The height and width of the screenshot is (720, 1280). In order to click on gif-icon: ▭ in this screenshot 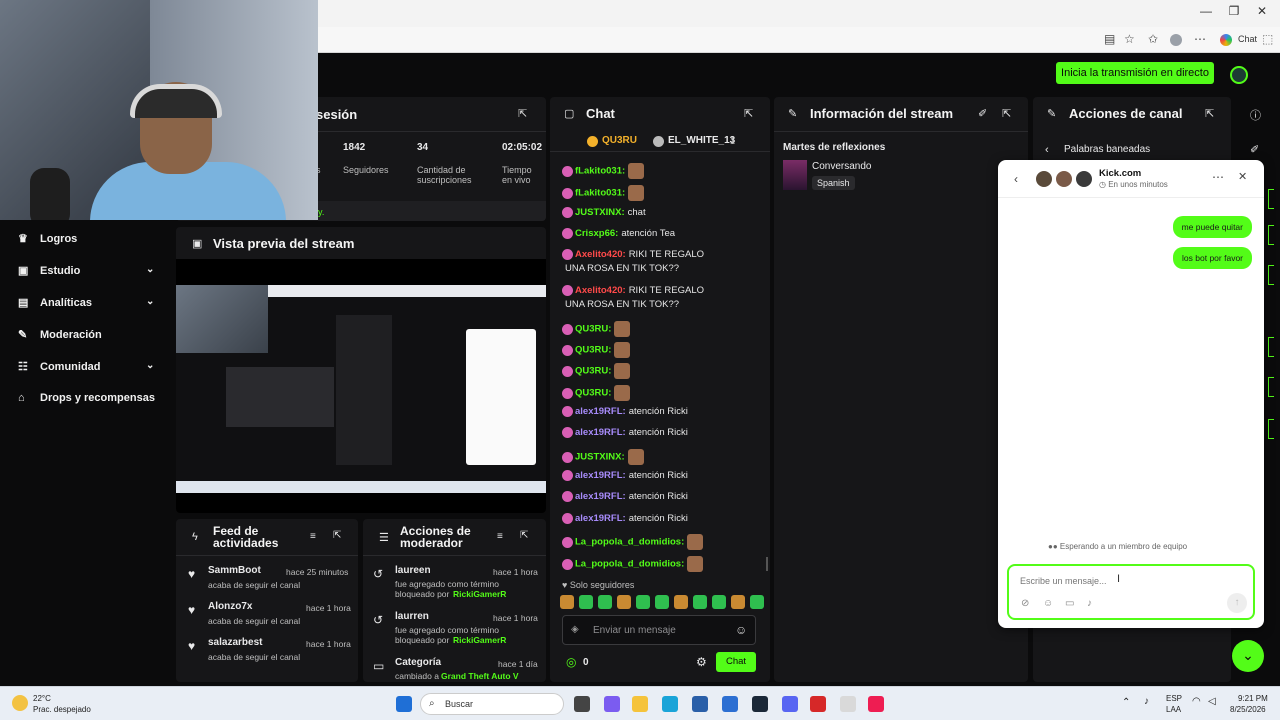, I will do `click(1069, 603)`.